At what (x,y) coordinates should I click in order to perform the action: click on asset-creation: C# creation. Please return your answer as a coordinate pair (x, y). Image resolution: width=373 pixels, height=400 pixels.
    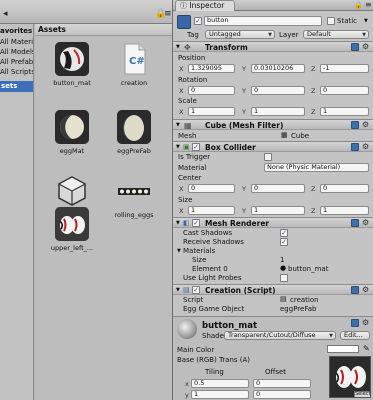
    Looking at the image, I should click on (134, 73).